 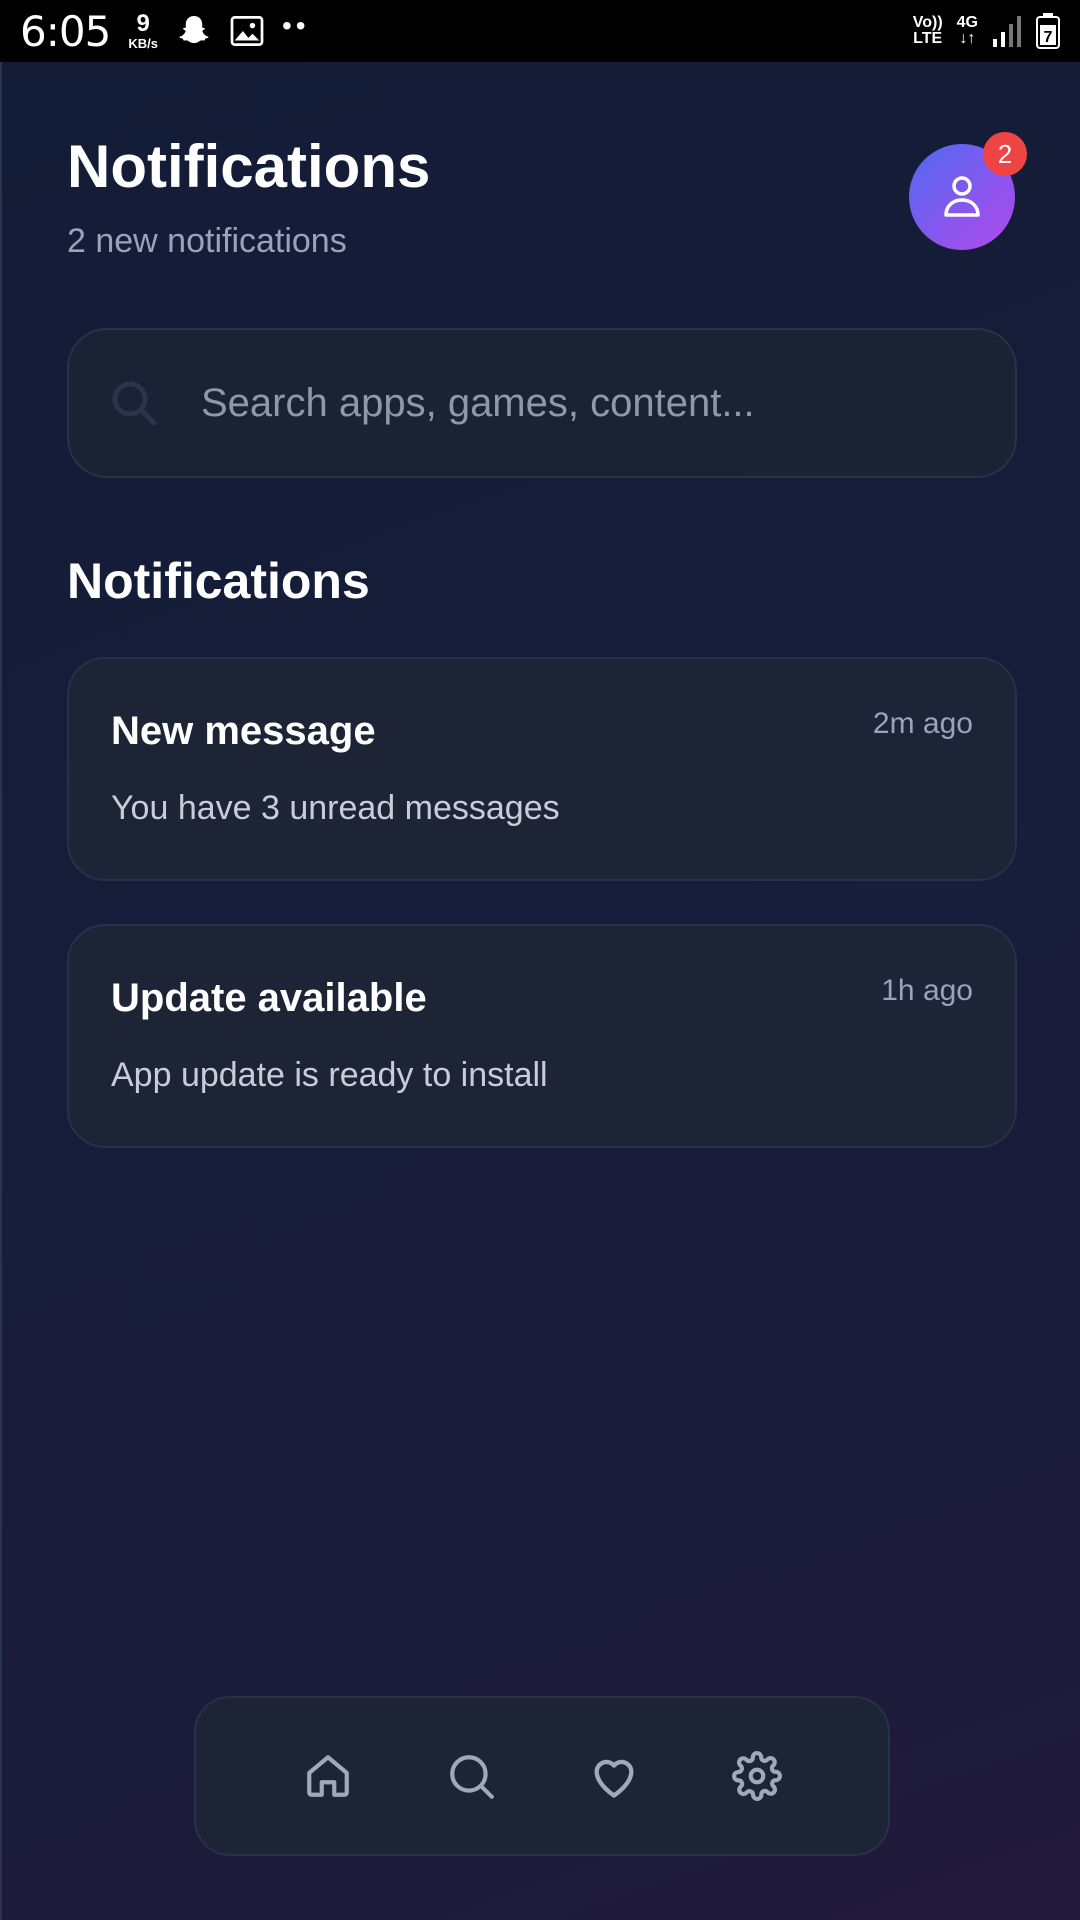 I want to click on data-arrows: ↓↑, so click(x=967, y=38).